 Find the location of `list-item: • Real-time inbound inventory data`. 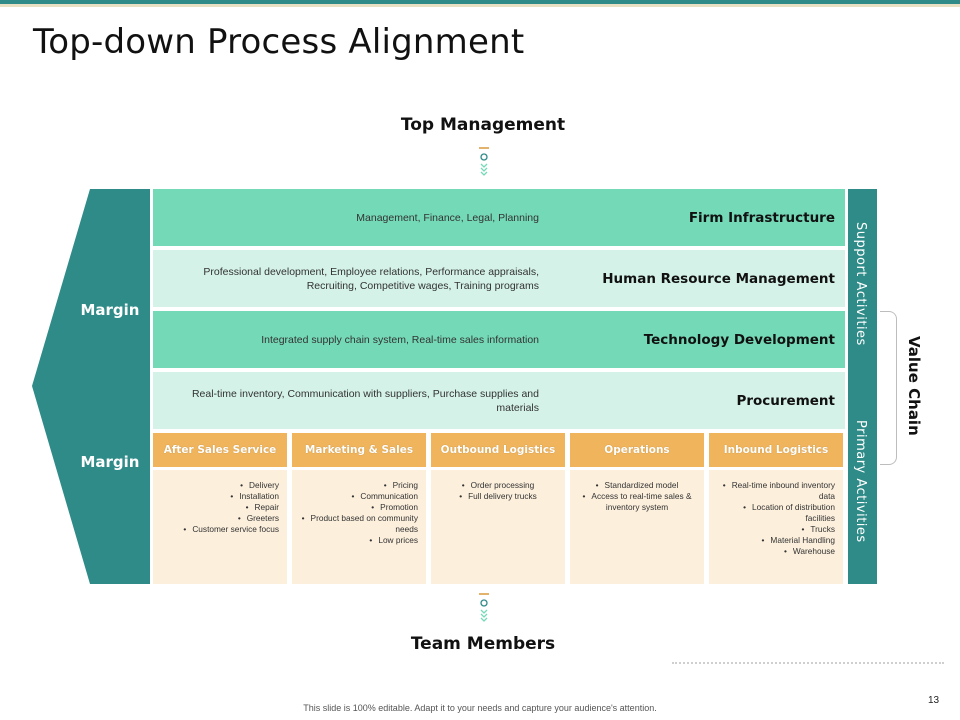

list-item: • Real-time inbound inventory data is located at coordinates (778, 490).